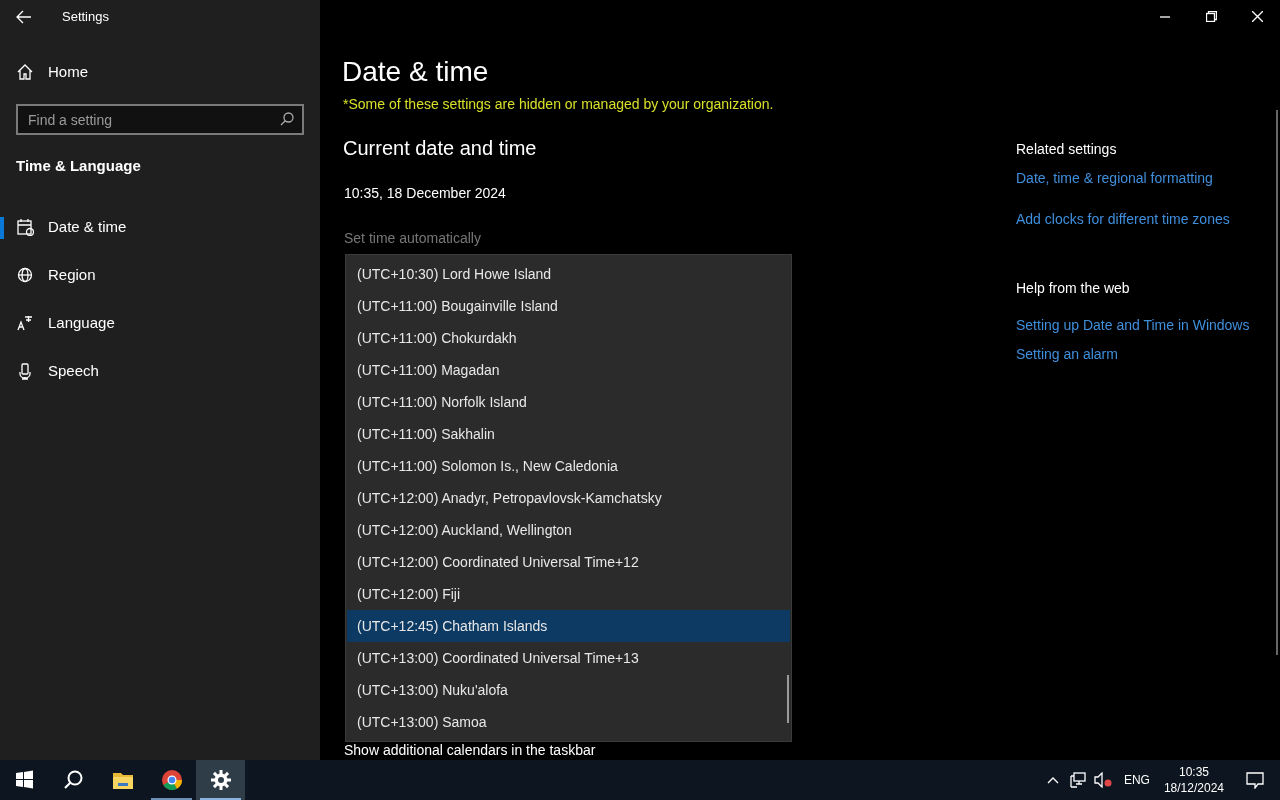 This screenshot has width=1280, height=800. Describe the element at coordinates (1136, 780) in the screenshot. I see `language-indicator: ENG` at that location.